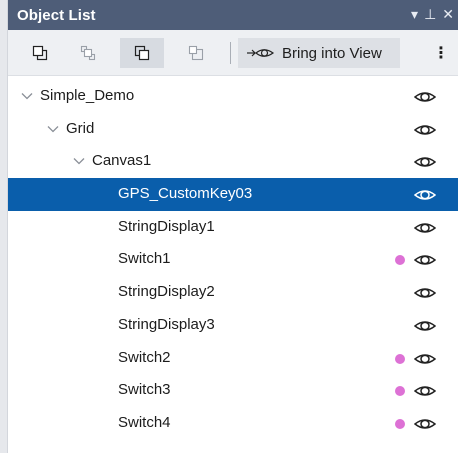 The width and height of the screenshot is (458, 453). What do you see at coordinates (166, 324) in the screenshot?
I see `tree-item-label: StringDisplay3` at bounding box center [166, 324].